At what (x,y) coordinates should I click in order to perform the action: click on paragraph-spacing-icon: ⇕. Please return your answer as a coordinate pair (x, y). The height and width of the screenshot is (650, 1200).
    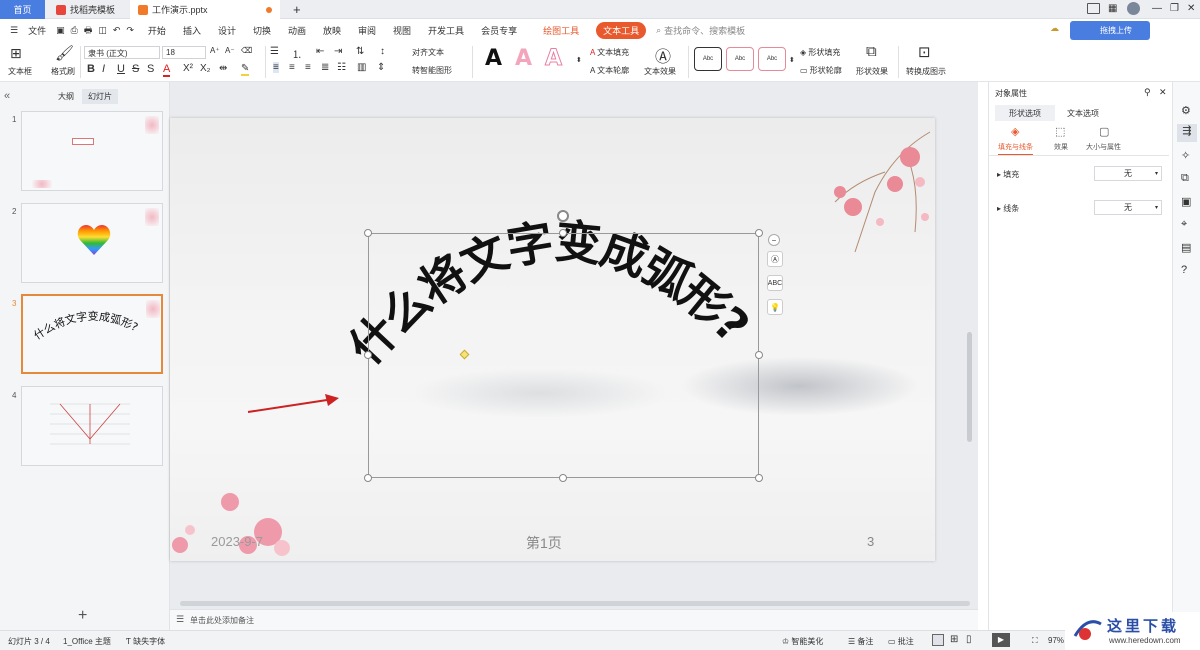
    Looking at the image, I should click on (381, 67).